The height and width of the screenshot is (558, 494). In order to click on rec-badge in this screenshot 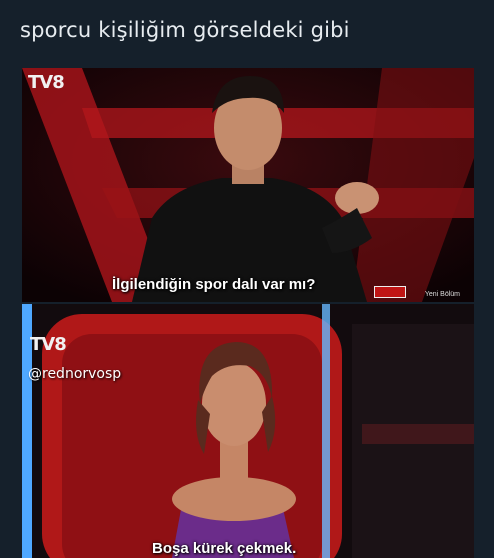, I will do `click(390, 292)`.